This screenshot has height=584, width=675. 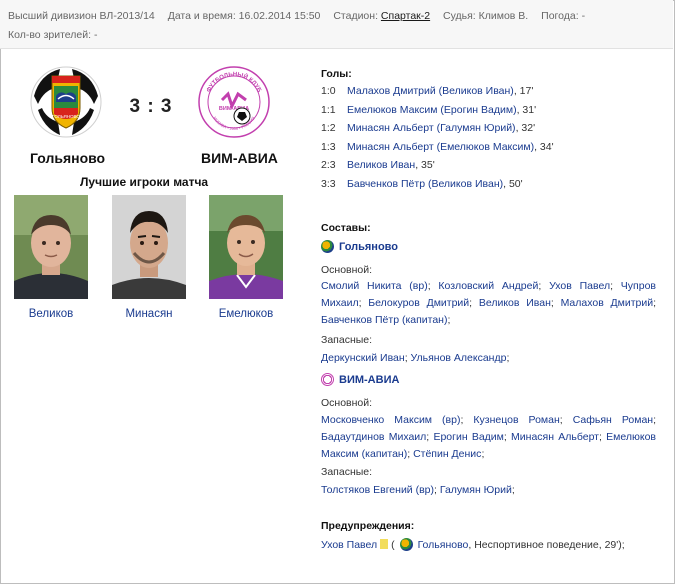 What do you see at coordinates (327, 379) in the screenshot?
I see `vim-avia-mini-icon` at bounding box center [327, 379].